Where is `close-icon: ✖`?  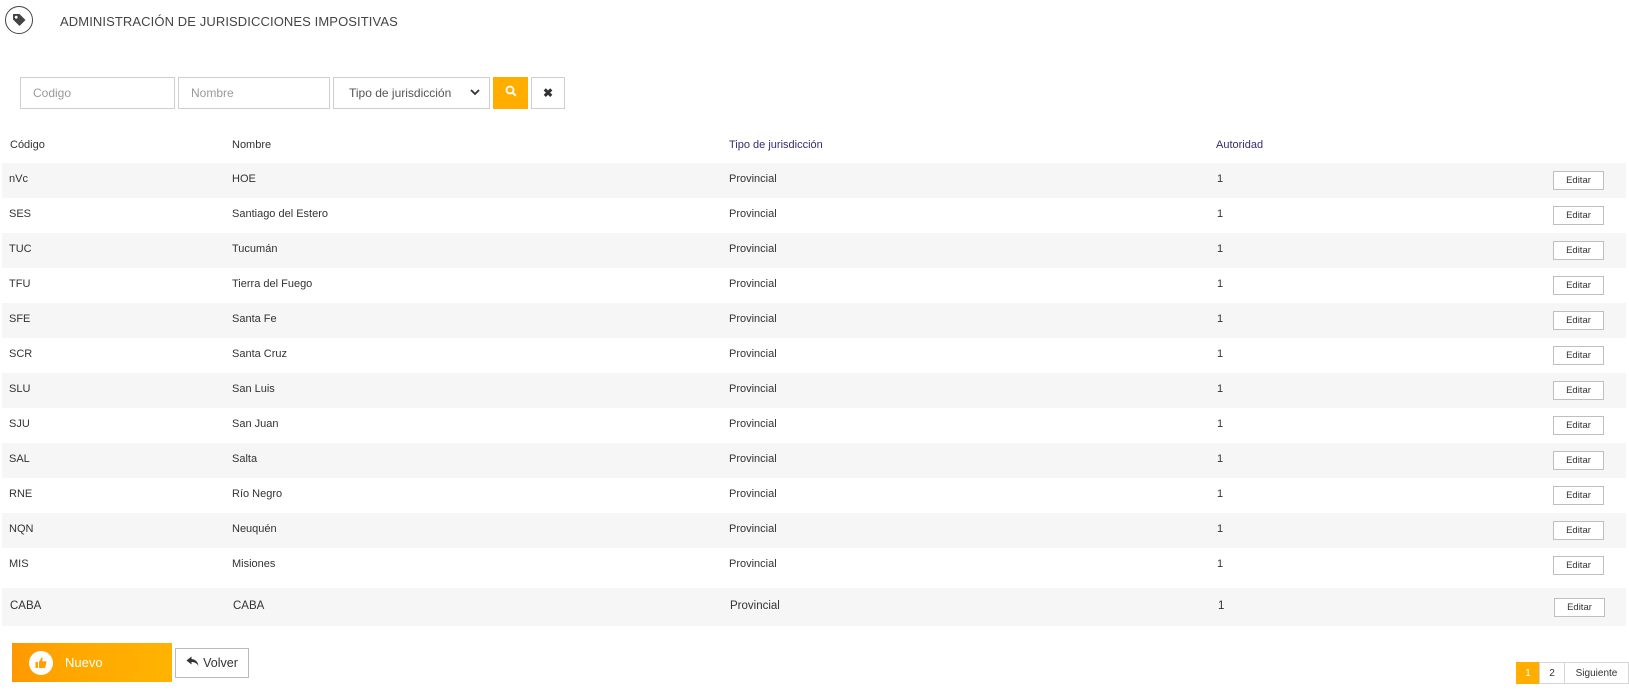
close-icon: ✖ is located at coordinates (548, 93).